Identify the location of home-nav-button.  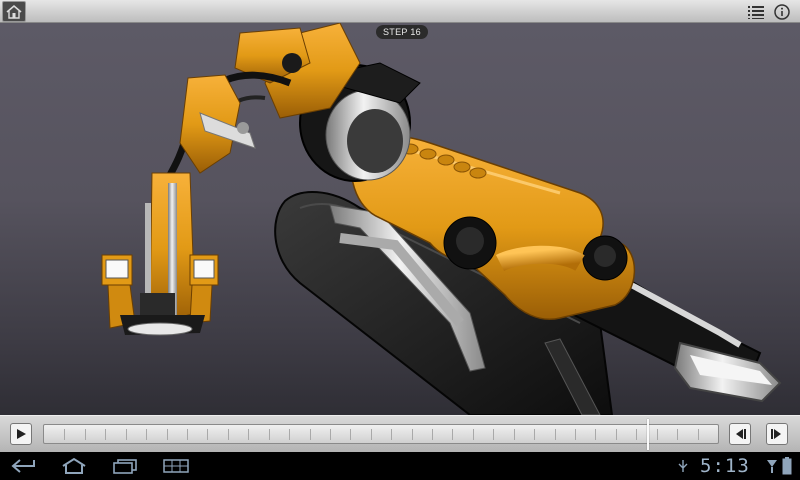
(74, 466).